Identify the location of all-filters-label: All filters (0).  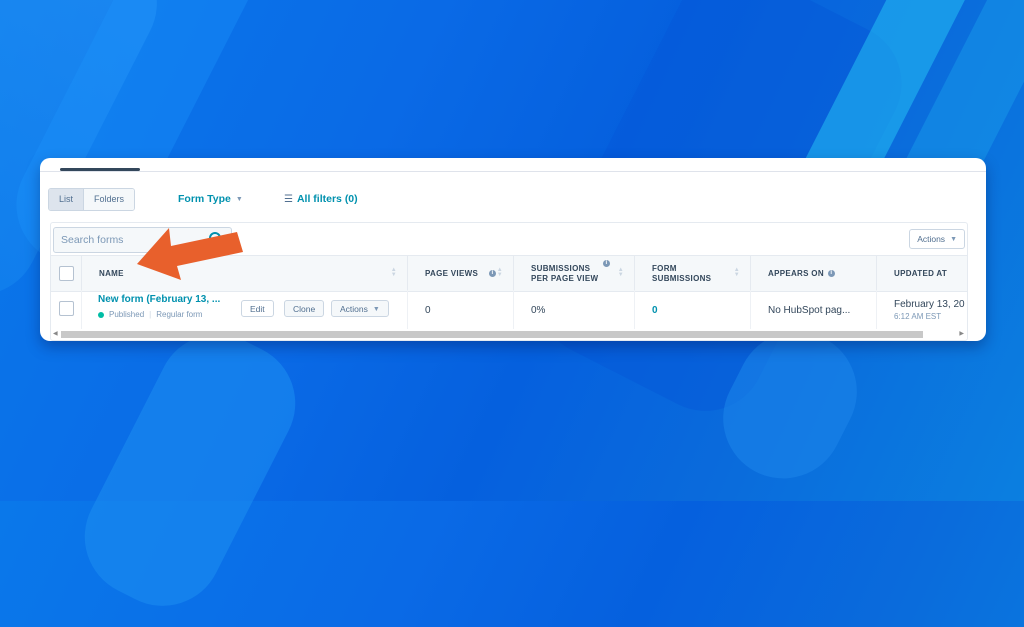
(327, 199).